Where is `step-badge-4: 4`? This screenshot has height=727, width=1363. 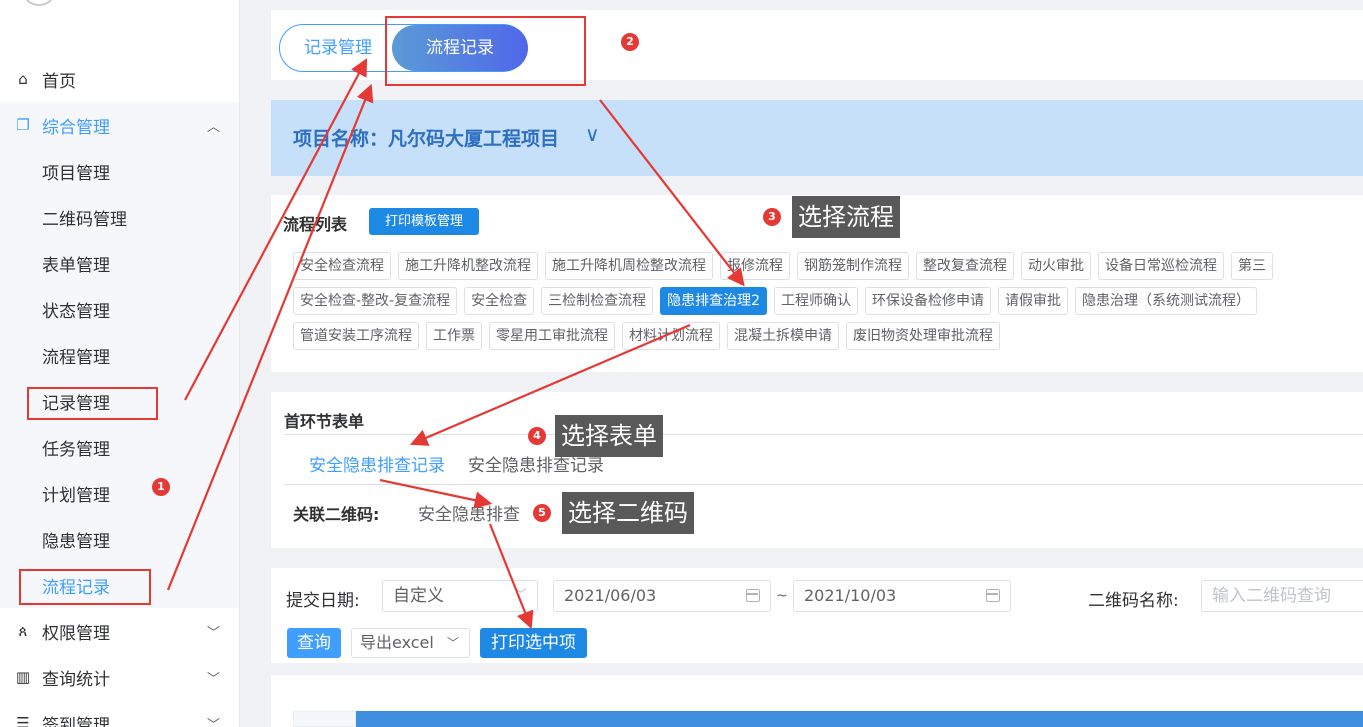
step-badge-4: 4 is located at coordinates (537, 436).